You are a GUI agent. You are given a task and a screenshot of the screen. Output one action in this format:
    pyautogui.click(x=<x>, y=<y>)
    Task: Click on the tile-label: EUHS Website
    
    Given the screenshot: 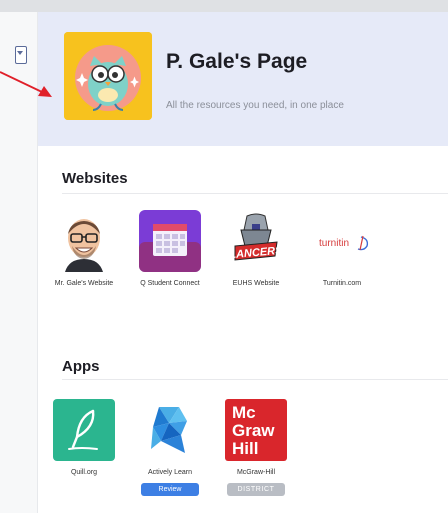 What is the action you would take?
    pyautogui.click(x=256, y=283)
    